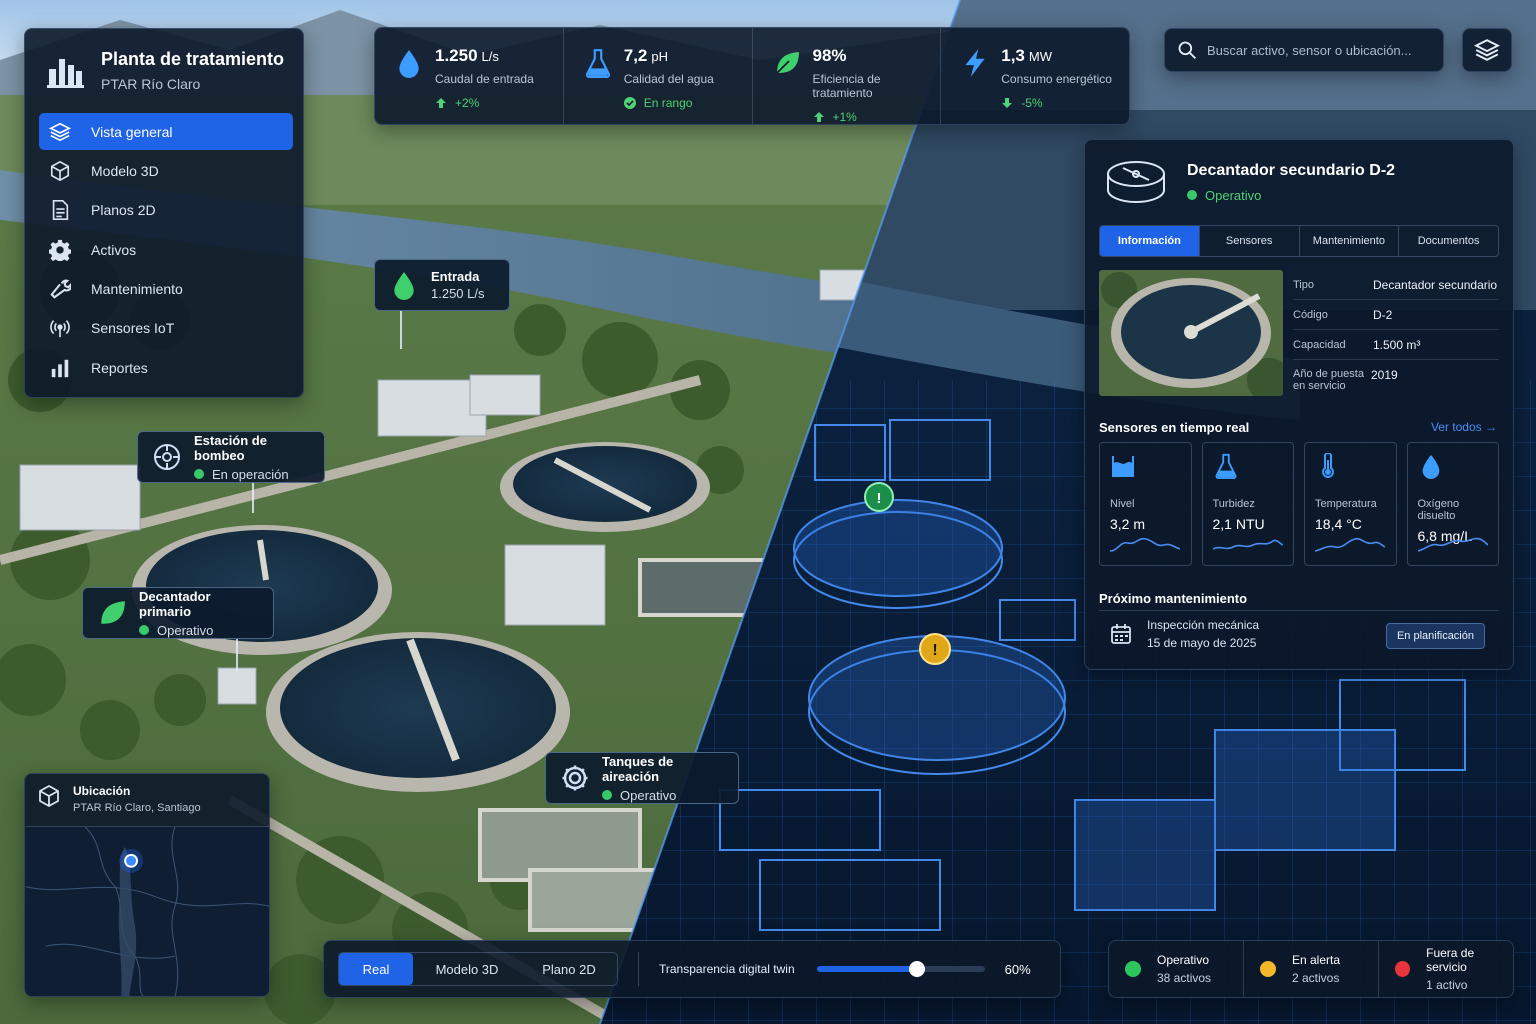 The height and width of the screenshot is (1024, 1536). I want to click on kpi-delta: +2%, so click(499, 103).